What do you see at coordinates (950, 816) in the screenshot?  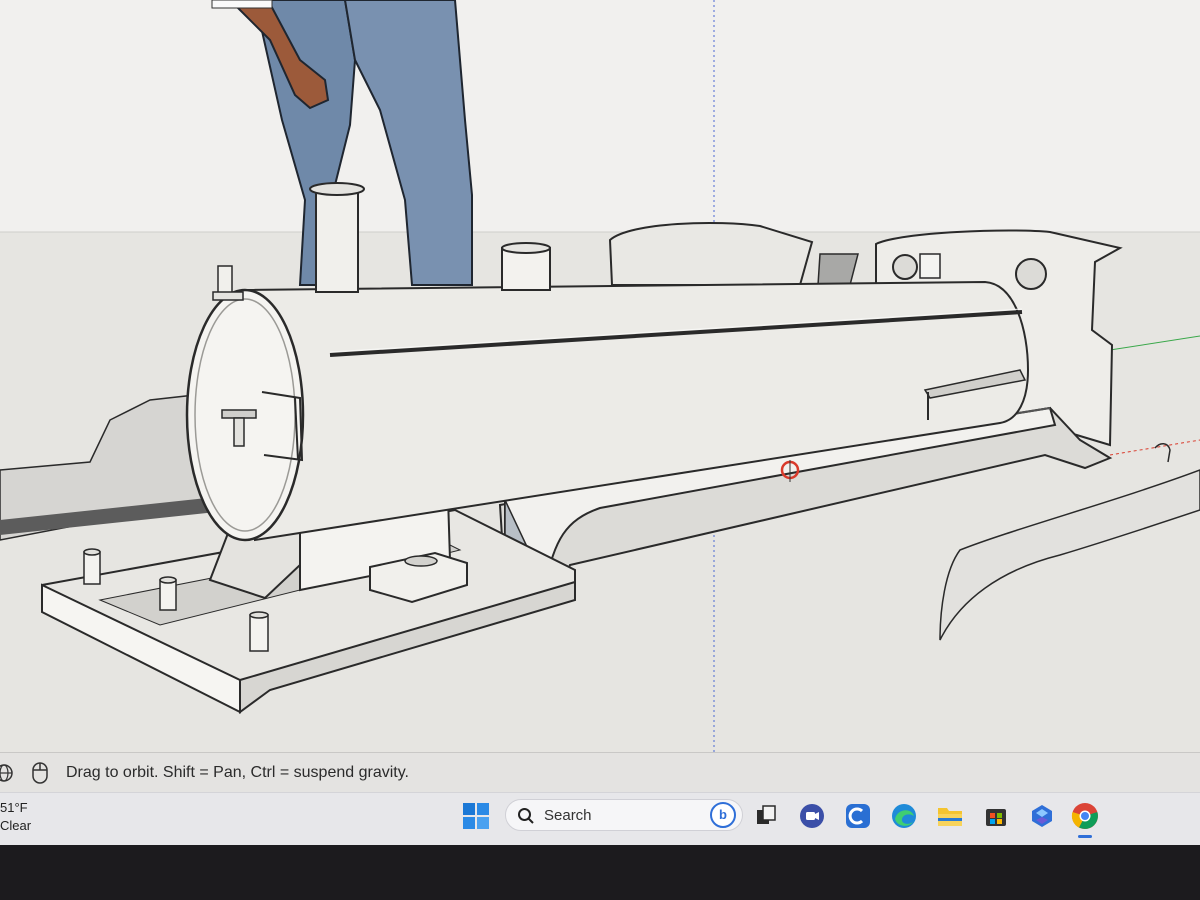 I see `file-explorer-icon` at bounding box center [950, 816].